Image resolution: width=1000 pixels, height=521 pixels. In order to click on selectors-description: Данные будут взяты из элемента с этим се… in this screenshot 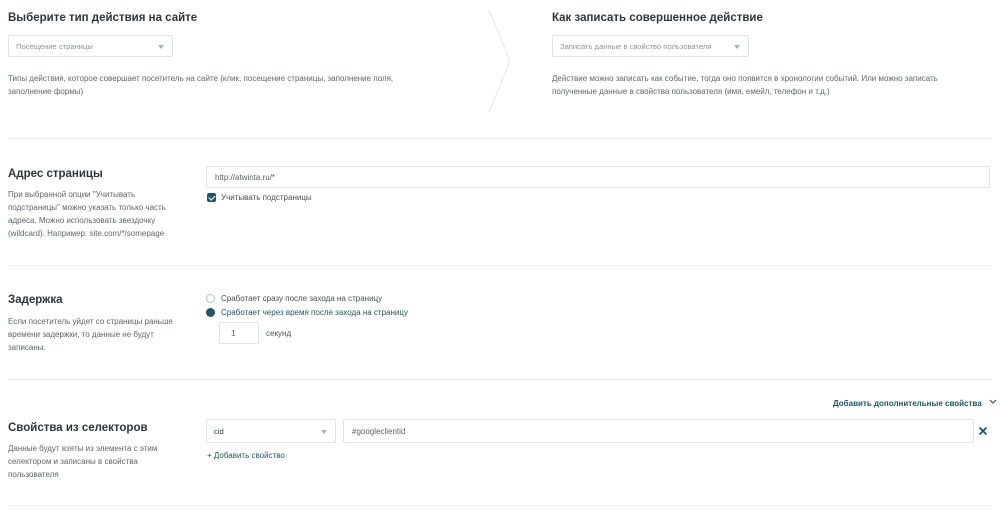, I will do `click(83, 461)`.